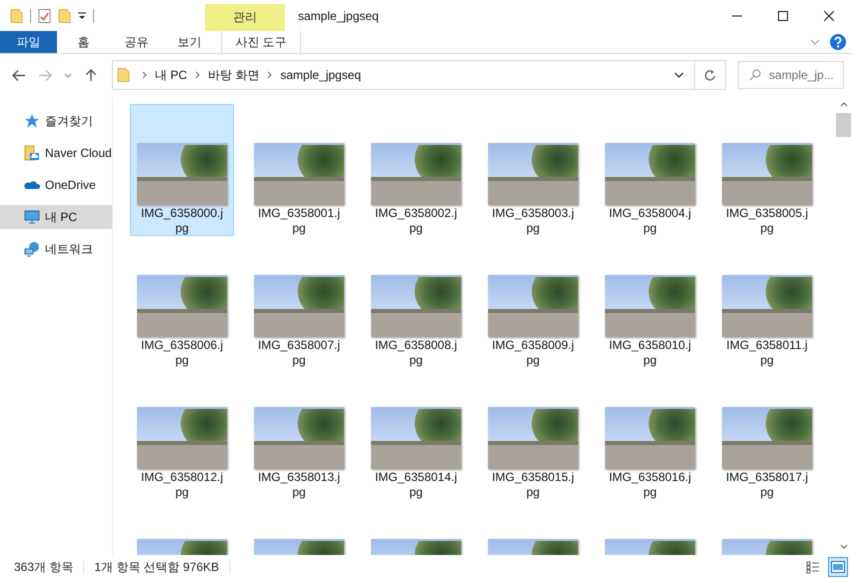 The image size is (852, 579). What do you see at coordinates (91, 75) in the screenshot?
I see `up-arrow-icon` at bounding box center [91, 75].